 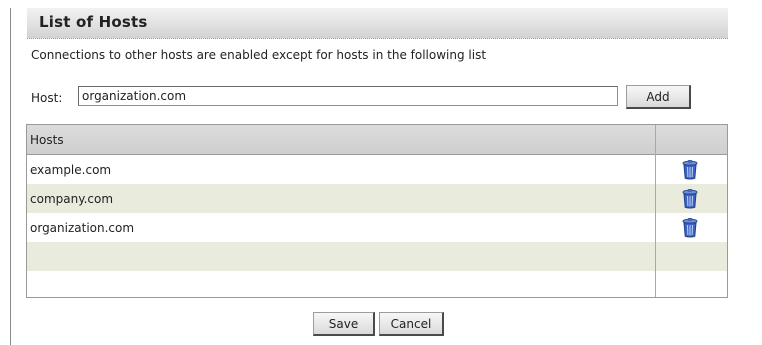 I want to click on cancel-button: Cancel, so click(x=411, y=324).